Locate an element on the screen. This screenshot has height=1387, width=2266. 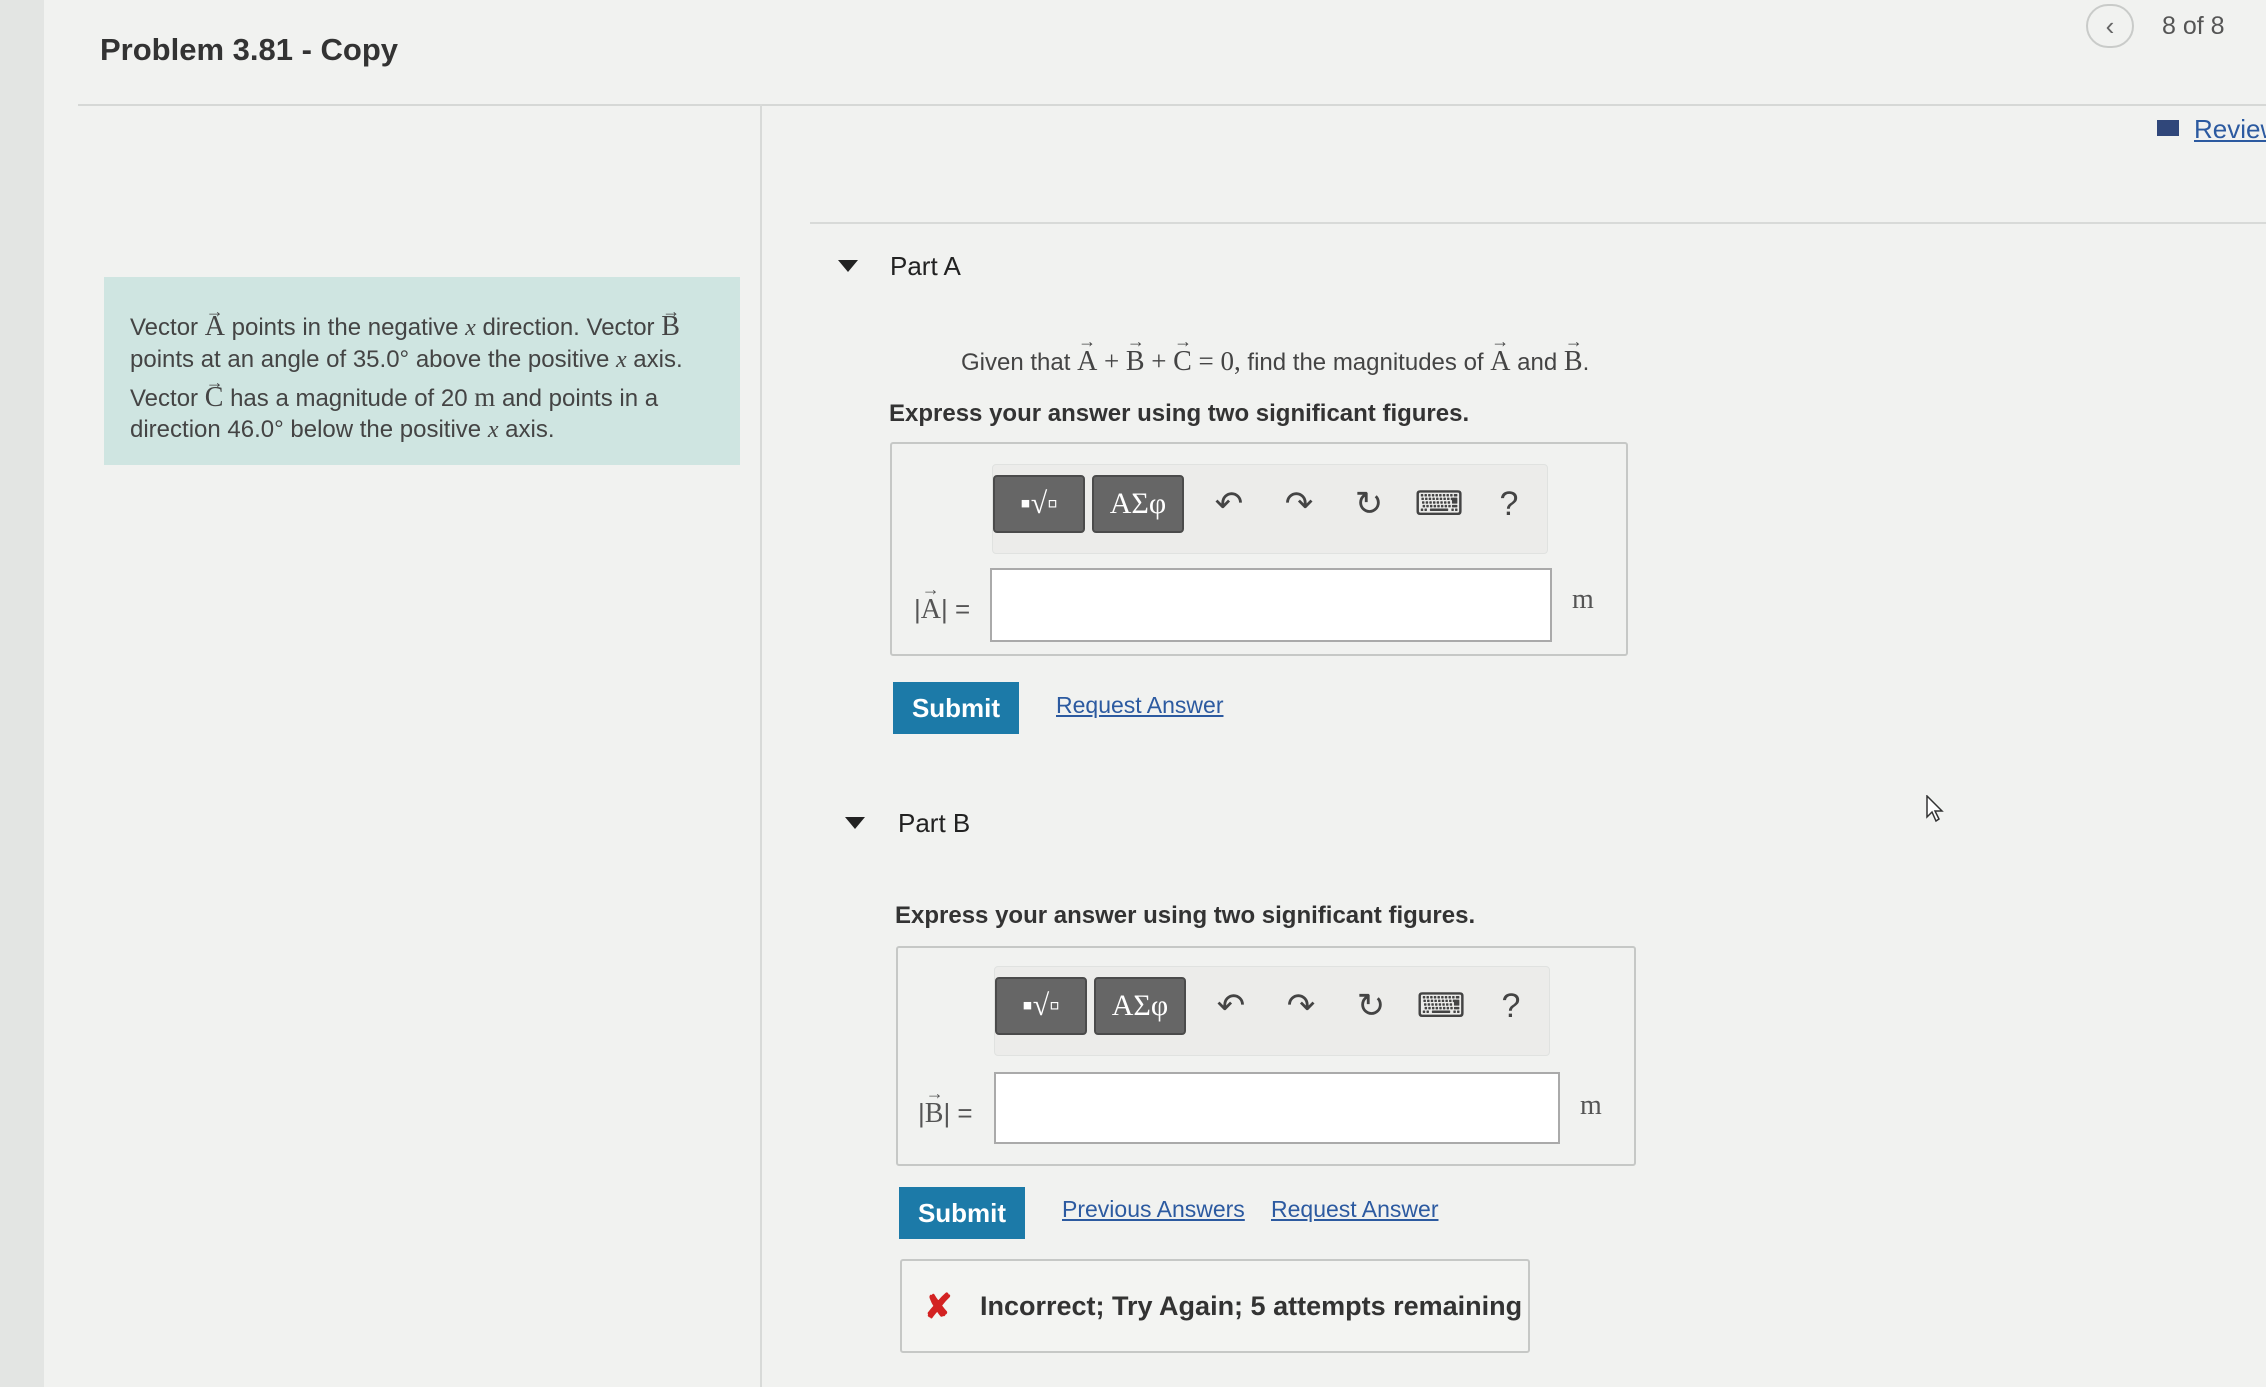
header-divider is located at coordinates (1172, 105).